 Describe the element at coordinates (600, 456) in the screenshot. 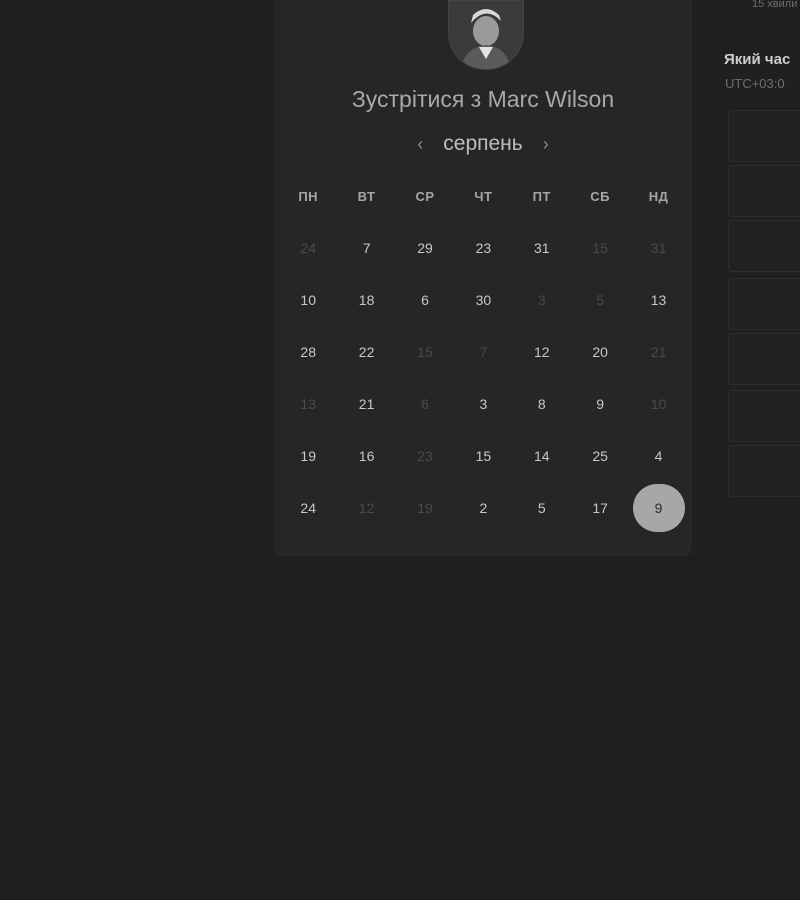

I see `calendar-day: 25` at that location.